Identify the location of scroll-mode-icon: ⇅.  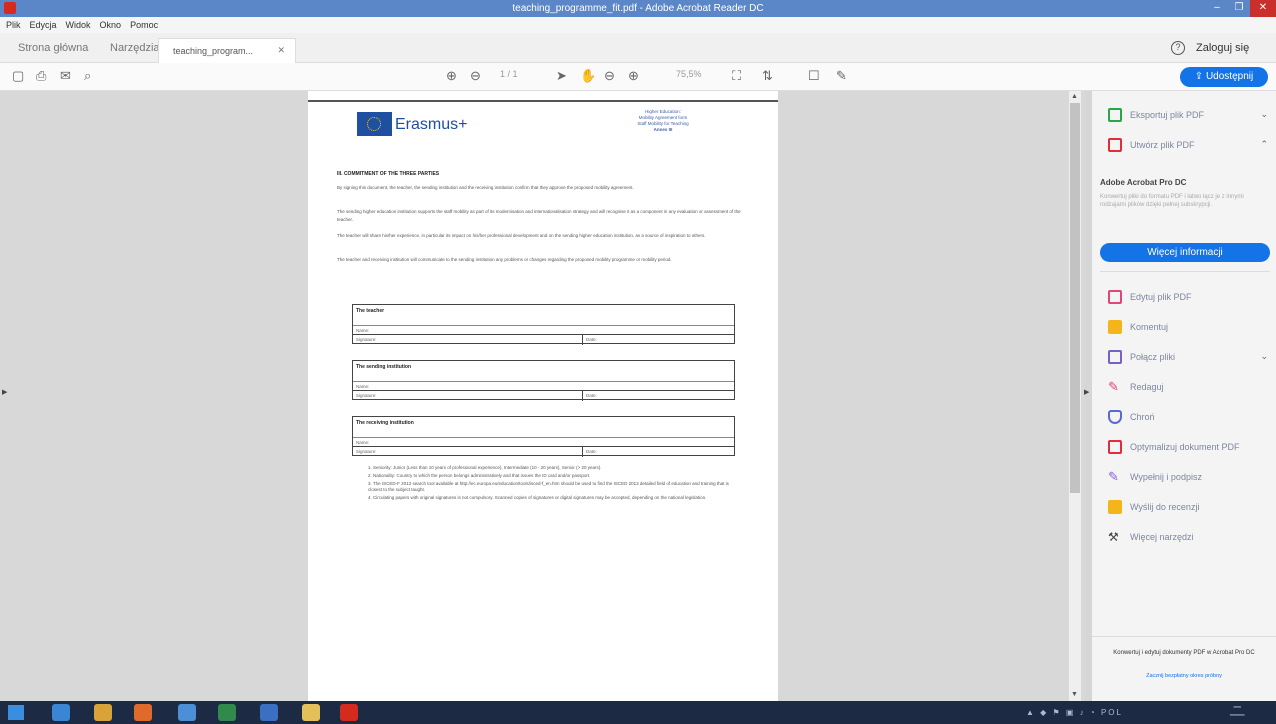
(767, 76).